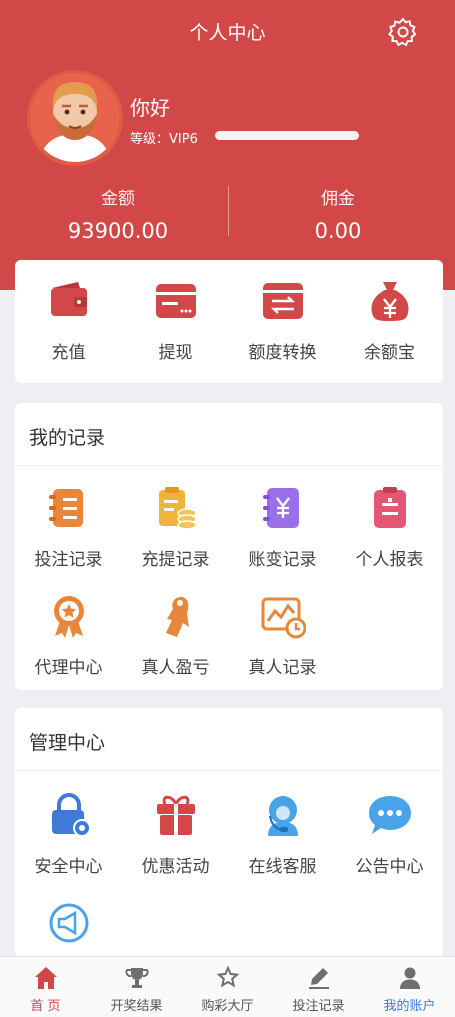 The width and height of the screenshot is (455, 1017). What do you see at coordinates (283, 618) in the screenshot?
I see `chart-clock-icon` at bounding box center [283, 618].